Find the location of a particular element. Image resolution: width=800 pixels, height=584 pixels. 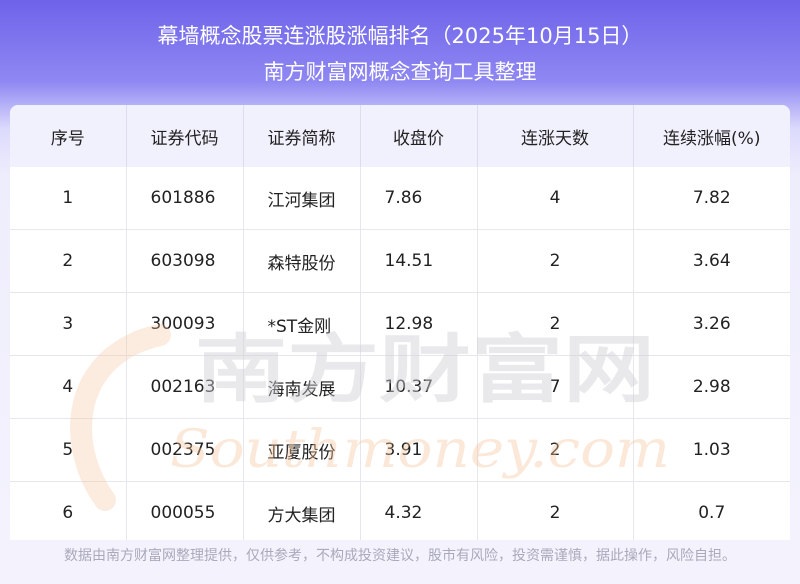

table-row: 1 601886 江河集团 7.86 4 7.82 is located at coordinates (400, 198).